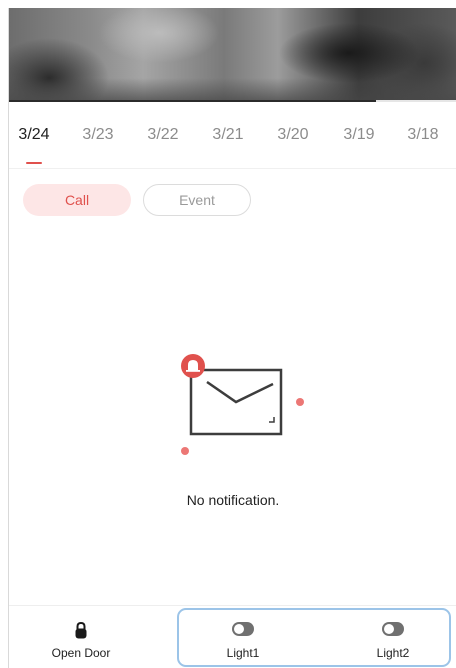  I want to click on date-tabs: 3/24 3/23 3/22 3/21 3/20 3/19 3/18, so click(232, 147).